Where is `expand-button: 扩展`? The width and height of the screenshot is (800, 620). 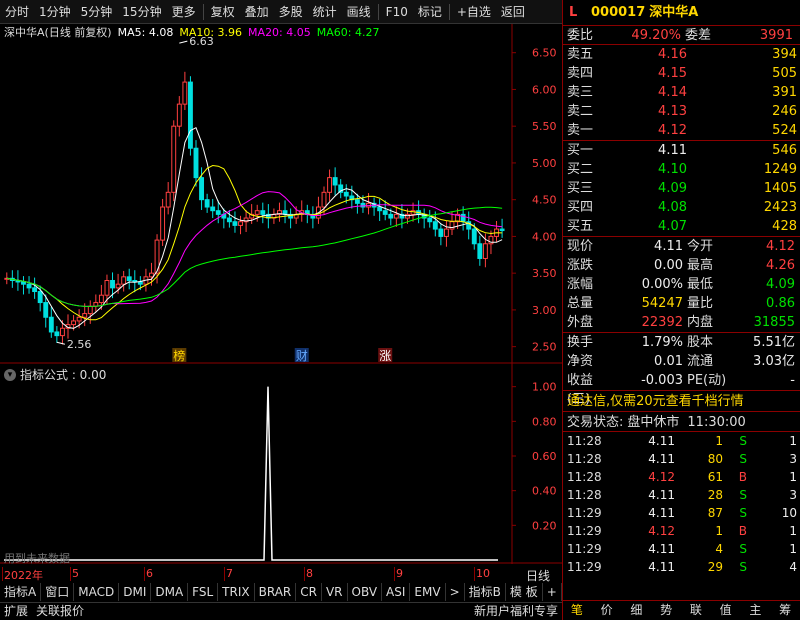 expand-button: 扩展 is located at coordinates (16, 611).